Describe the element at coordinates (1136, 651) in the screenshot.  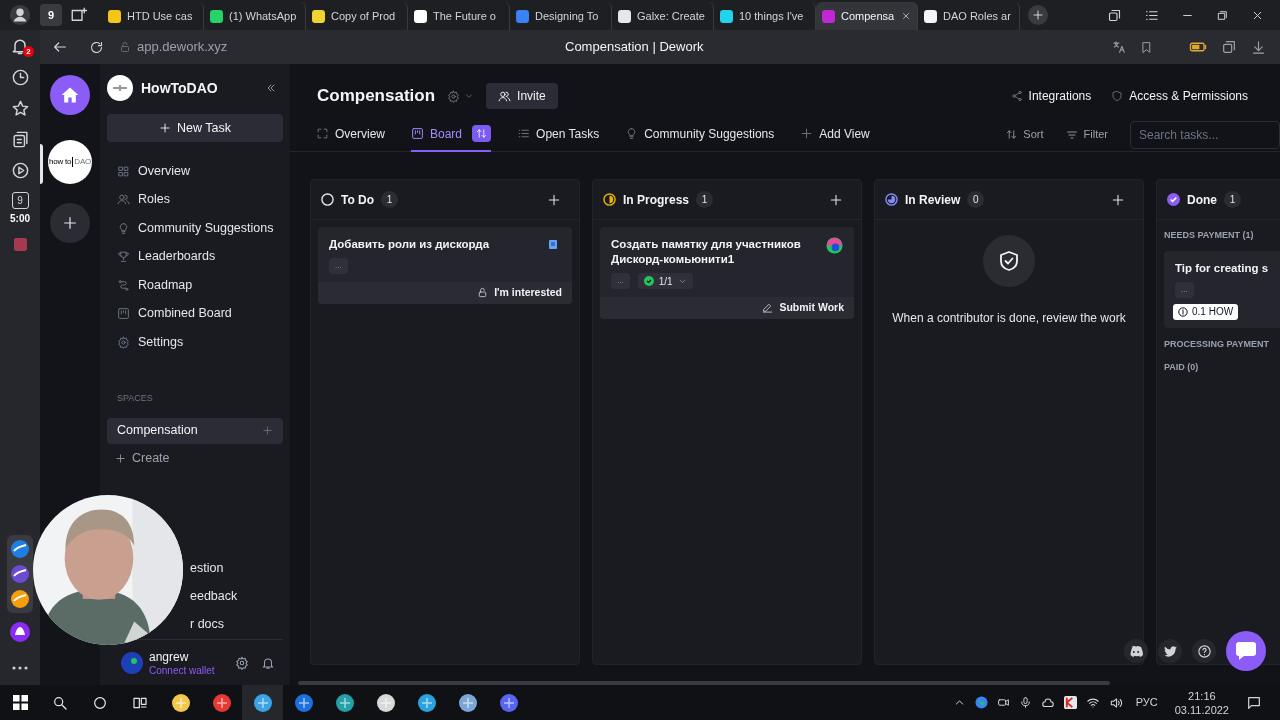
I see `discord-button` at that location.